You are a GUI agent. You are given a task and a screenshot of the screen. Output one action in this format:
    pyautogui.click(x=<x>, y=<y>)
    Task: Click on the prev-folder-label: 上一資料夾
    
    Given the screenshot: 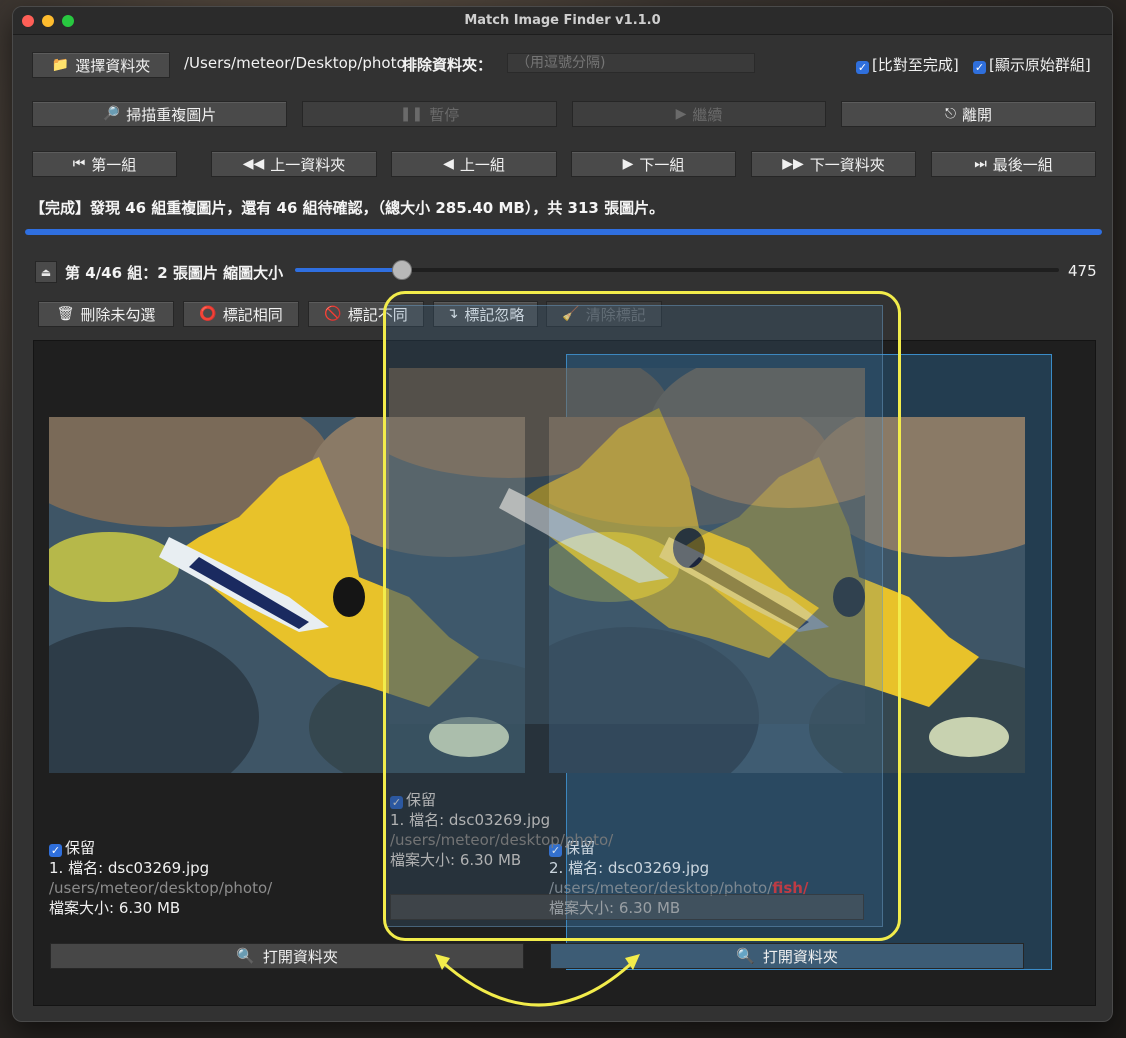 What is the action you would take?
    pyautogui.click(x=308, y=164)
    